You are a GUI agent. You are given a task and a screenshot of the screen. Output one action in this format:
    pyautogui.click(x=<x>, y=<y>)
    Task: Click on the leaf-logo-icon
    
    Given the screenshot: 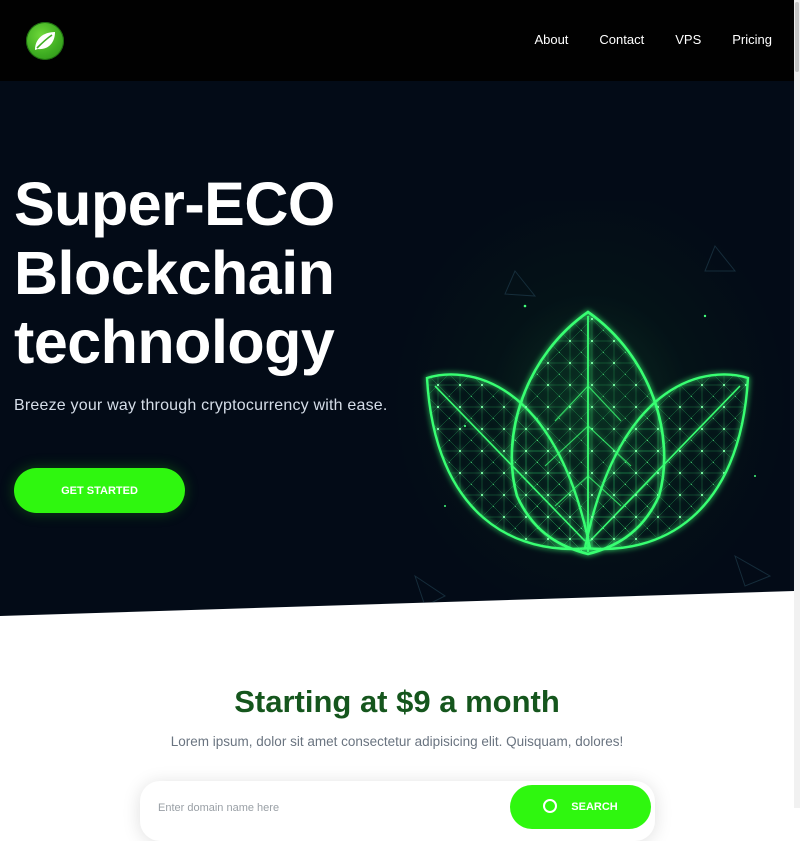 What is the action you would take?
    pyautogui.click(x=45, y=41)
    